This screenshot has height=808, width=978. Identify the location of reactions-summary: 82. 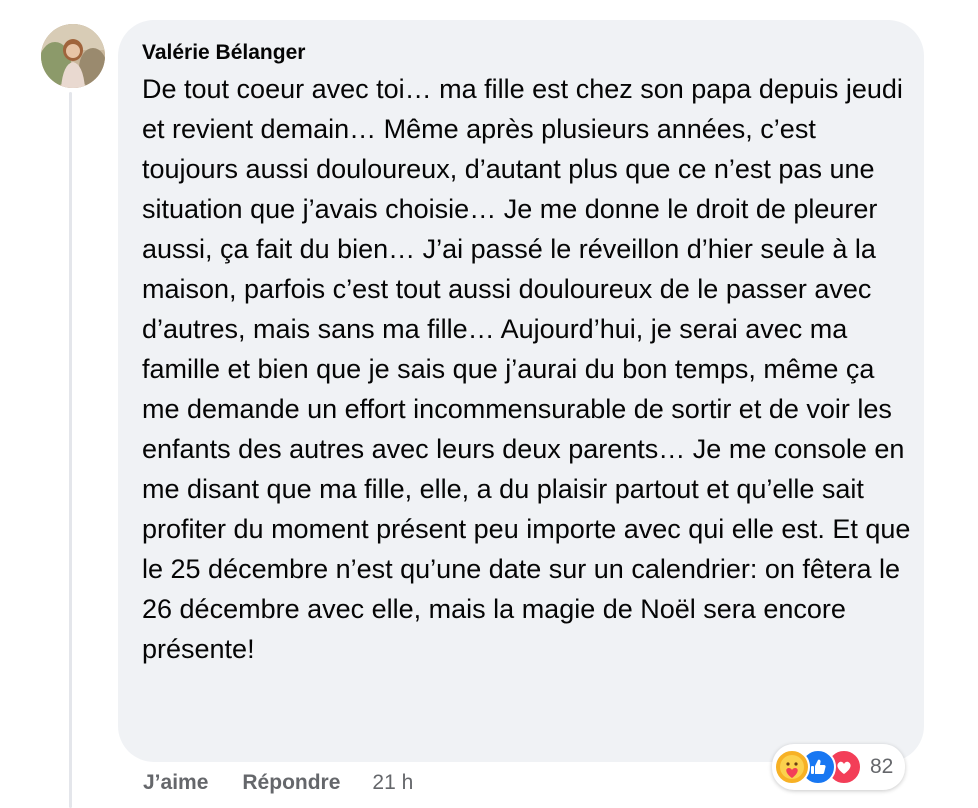
(839, 767).